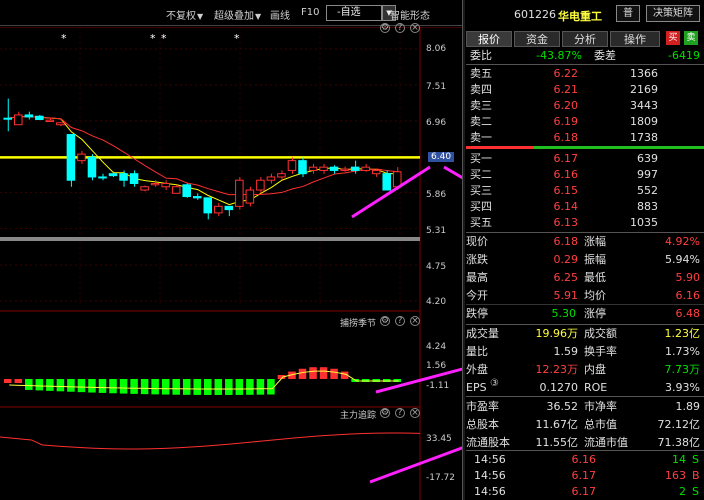 The height and width of the screenshot is (500, 704). What do you see at coordinates (537, 39) in the screenshot?
I see `tab-funds: 资金` at bounding box center [537, 39].